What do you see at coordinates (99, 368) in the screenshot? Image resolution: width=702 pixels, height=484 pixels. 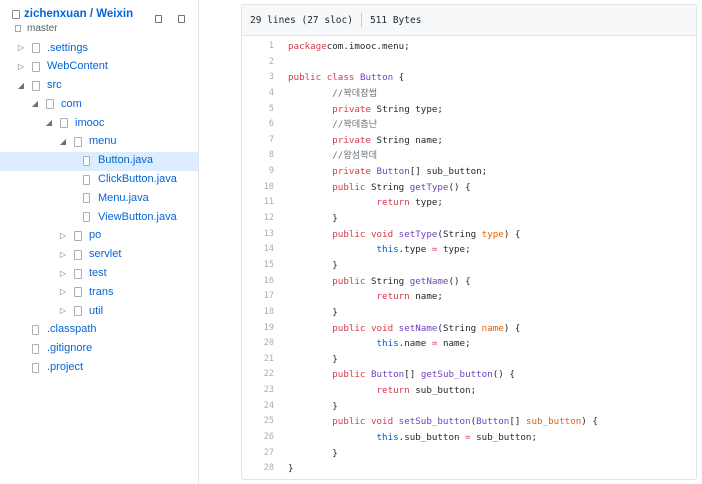 I see `tree-file-row: .project` at bounding box center [99, 368].